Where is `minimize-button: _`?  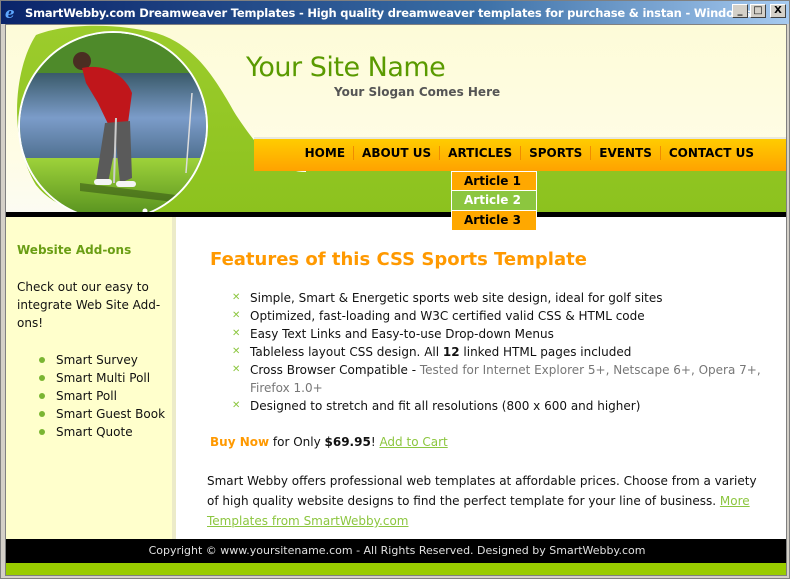 minimize-button: _ is located at coordinates (740, 11).